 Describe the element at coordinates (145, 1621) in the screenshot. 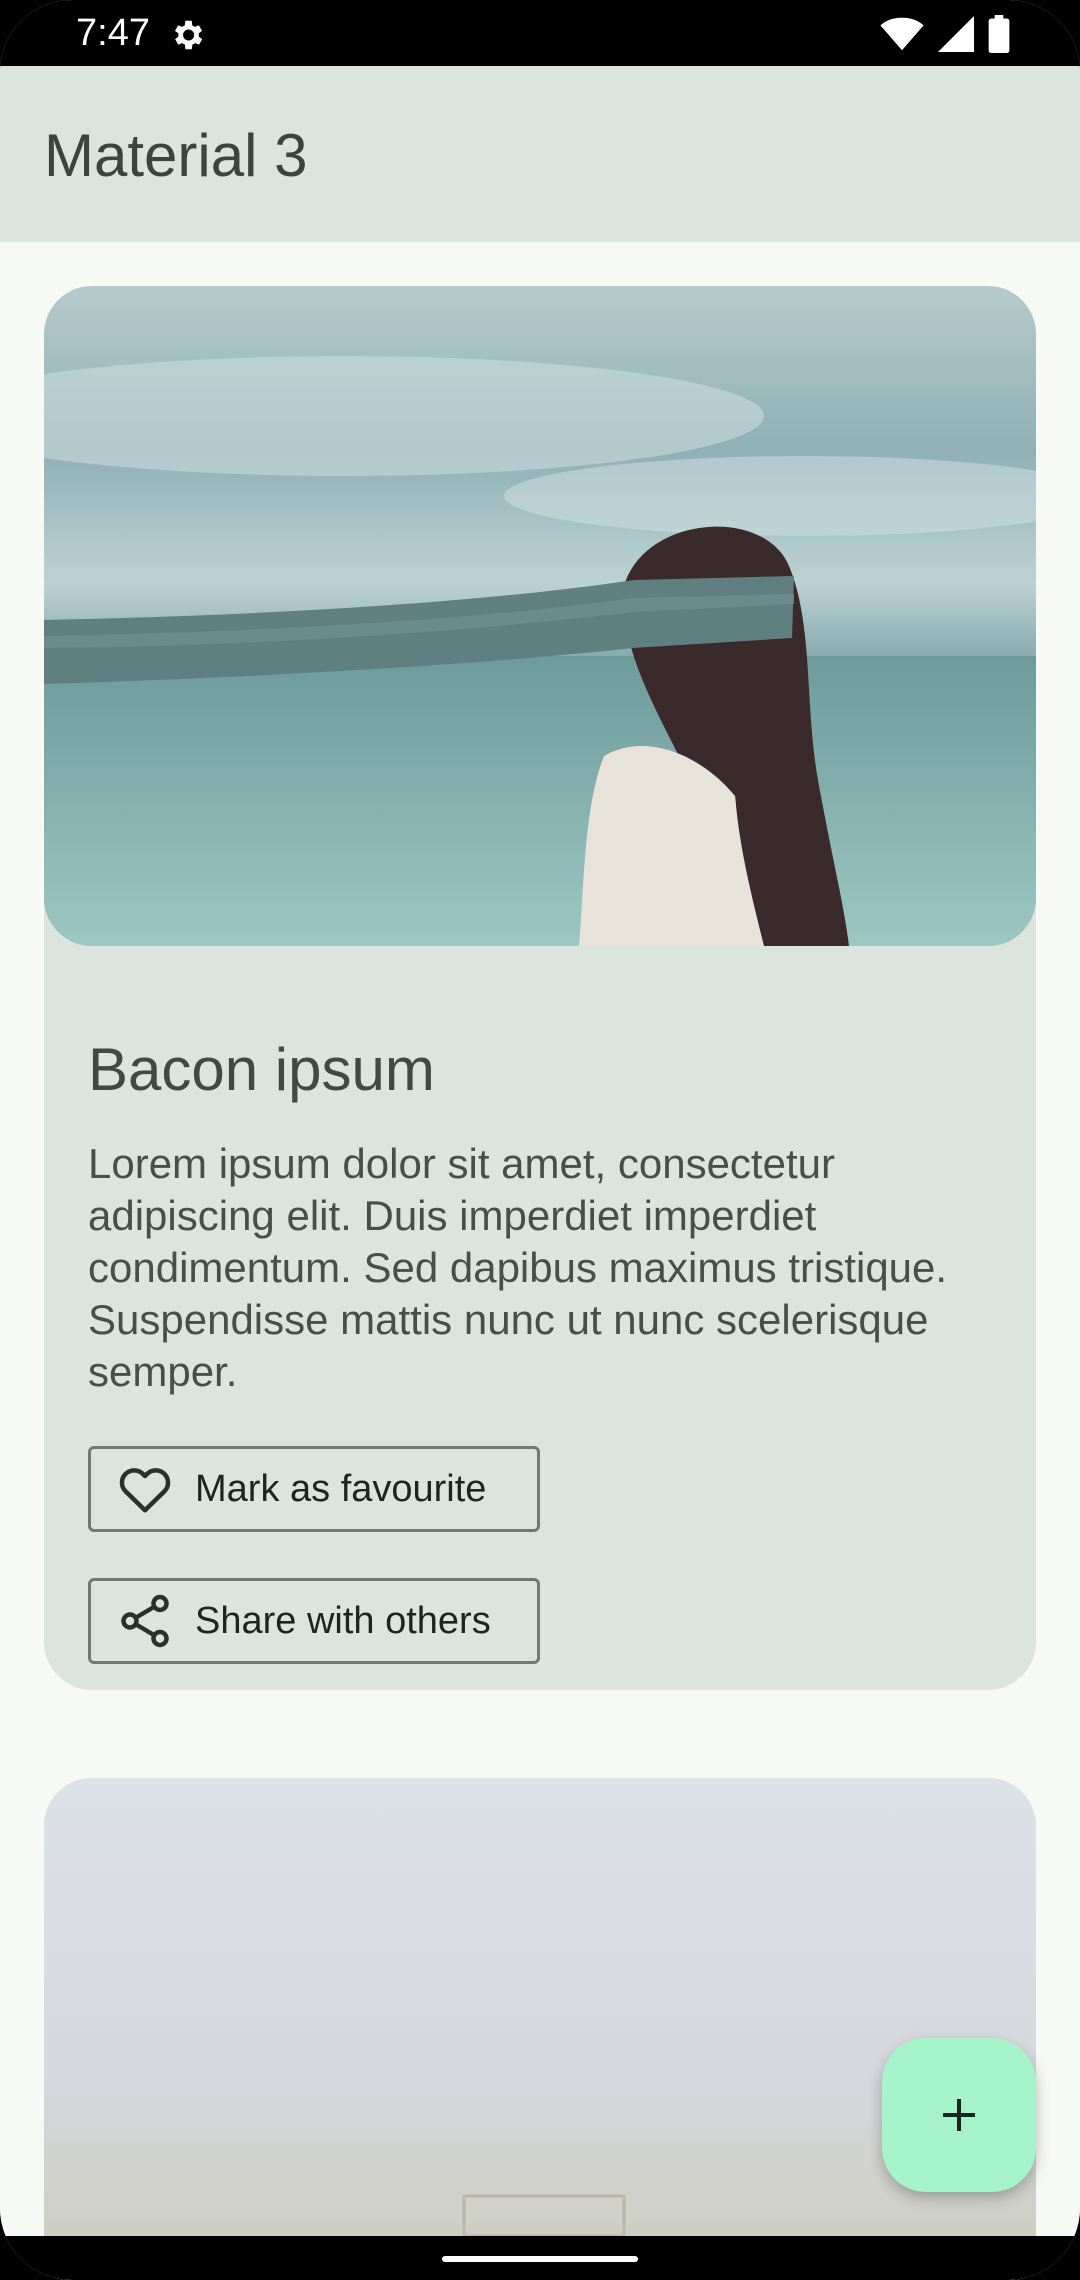

I see `share-icon` at that location.